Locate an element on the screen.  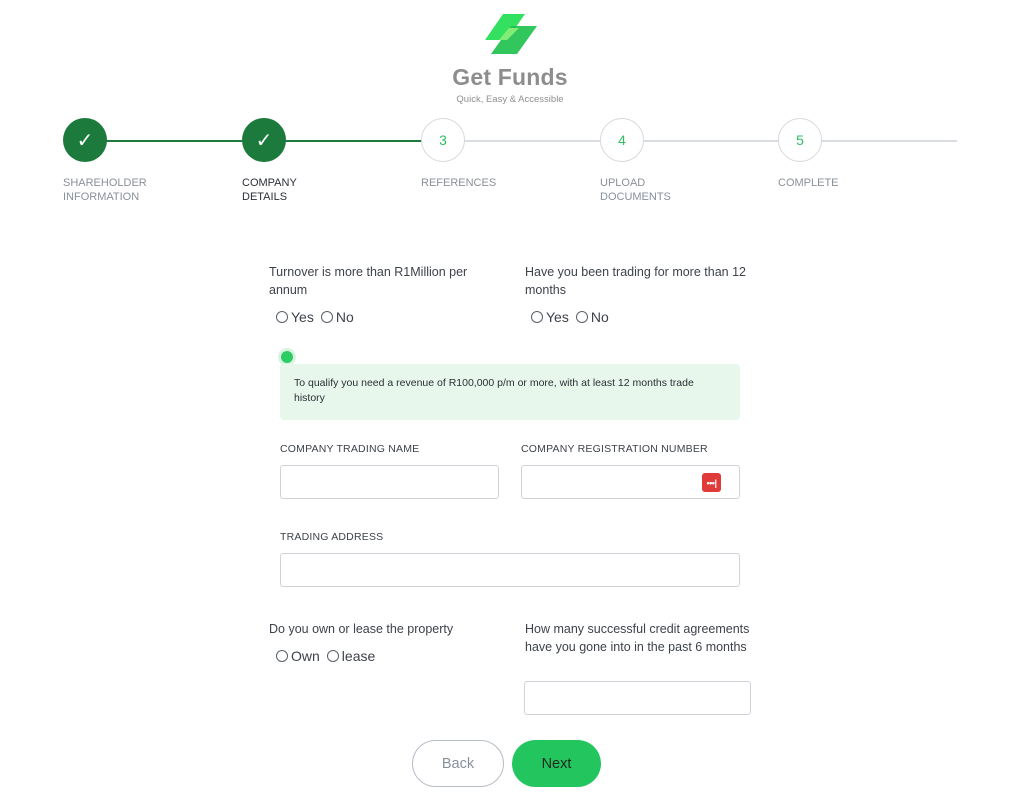
radio-label: Own is located at coordinates (305, 656).